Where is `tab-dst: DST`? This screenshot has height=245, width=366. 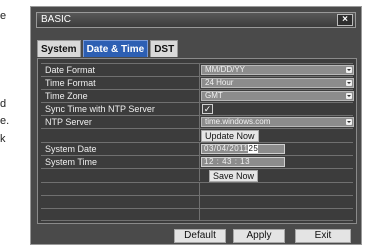 tab-dst: DST is located at coordinates (164, 48).